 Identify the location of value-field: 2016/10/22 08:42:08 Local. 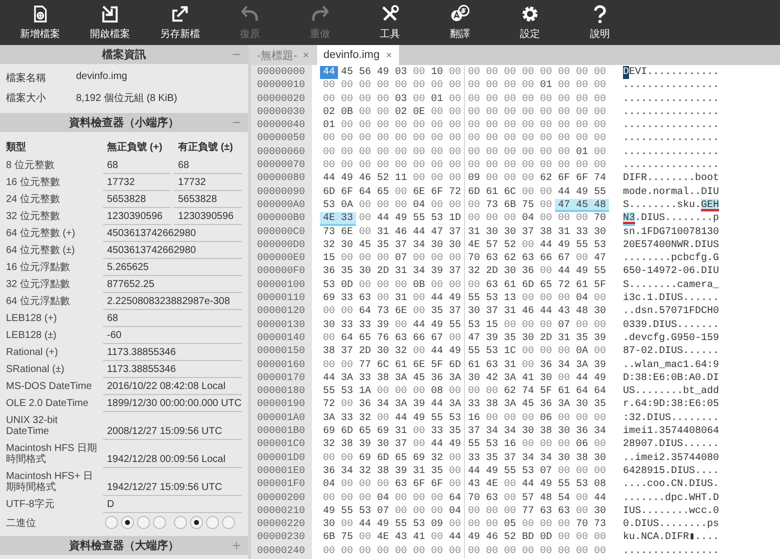
(172, 386).